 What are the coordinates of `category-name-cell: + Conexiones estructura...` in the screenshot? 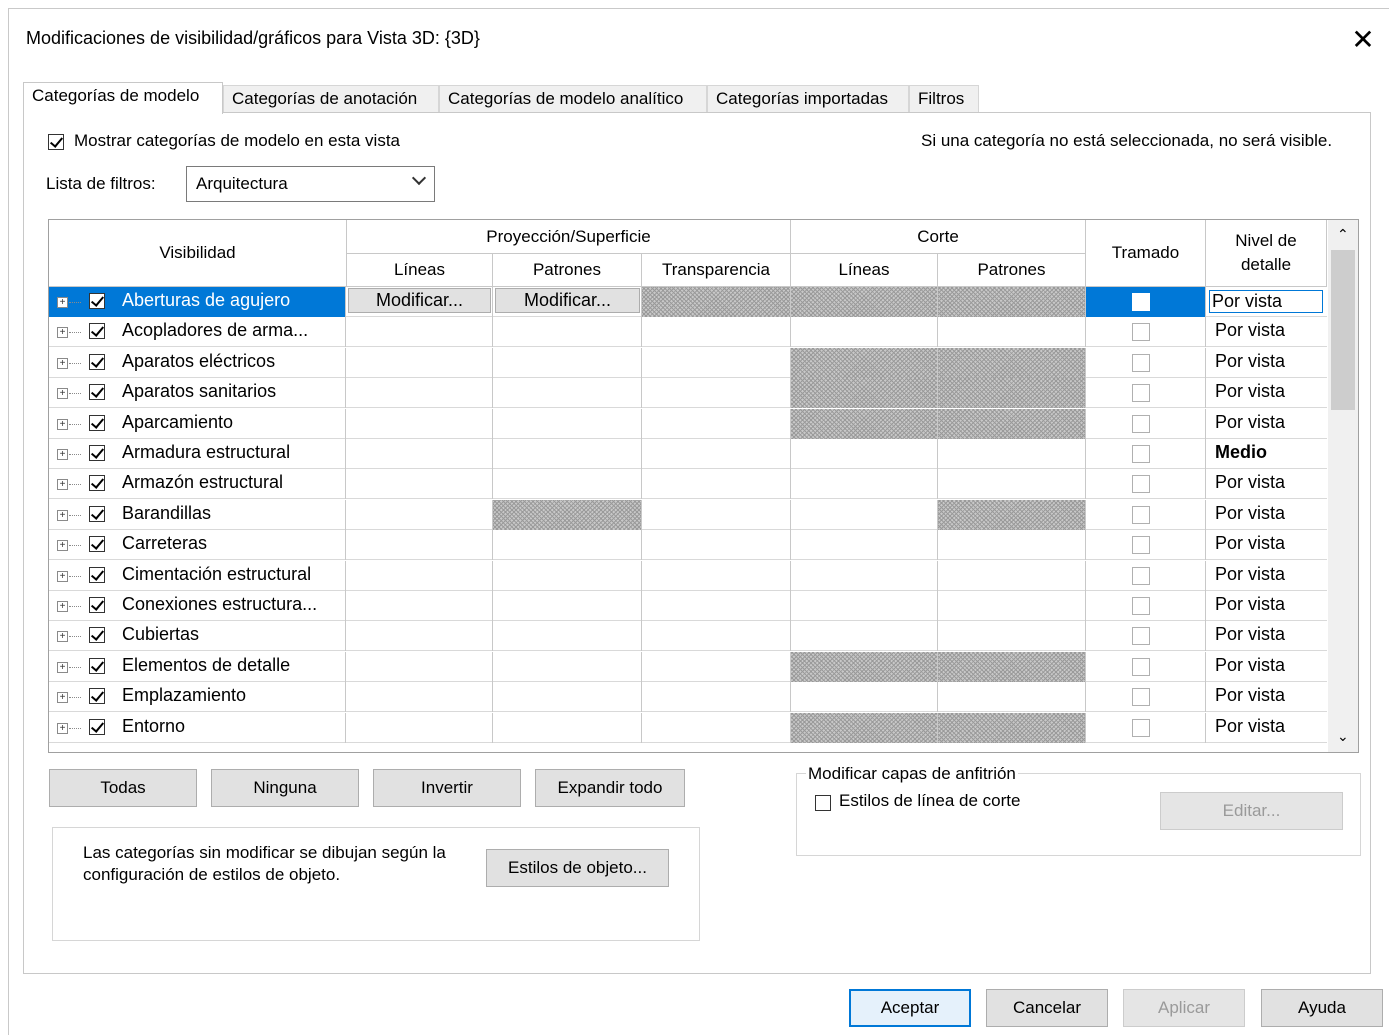 It's located at (197, 606).